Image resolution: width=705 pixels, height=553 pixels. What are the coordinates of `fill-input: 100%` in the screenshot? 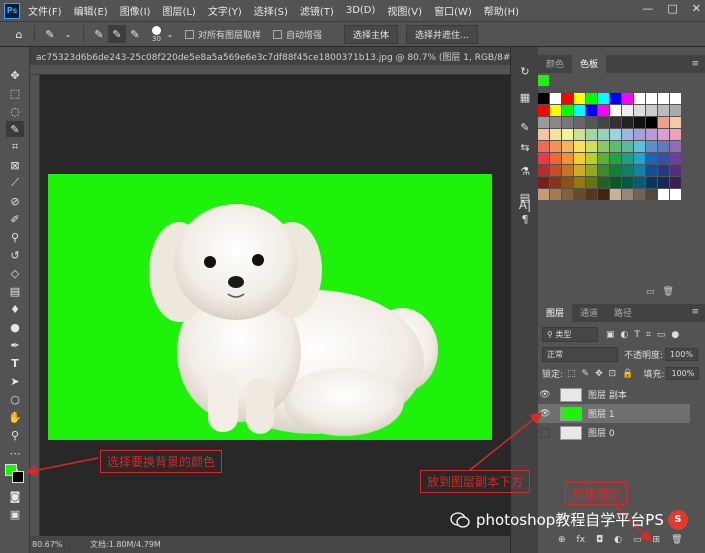 It's located at (683, 373).